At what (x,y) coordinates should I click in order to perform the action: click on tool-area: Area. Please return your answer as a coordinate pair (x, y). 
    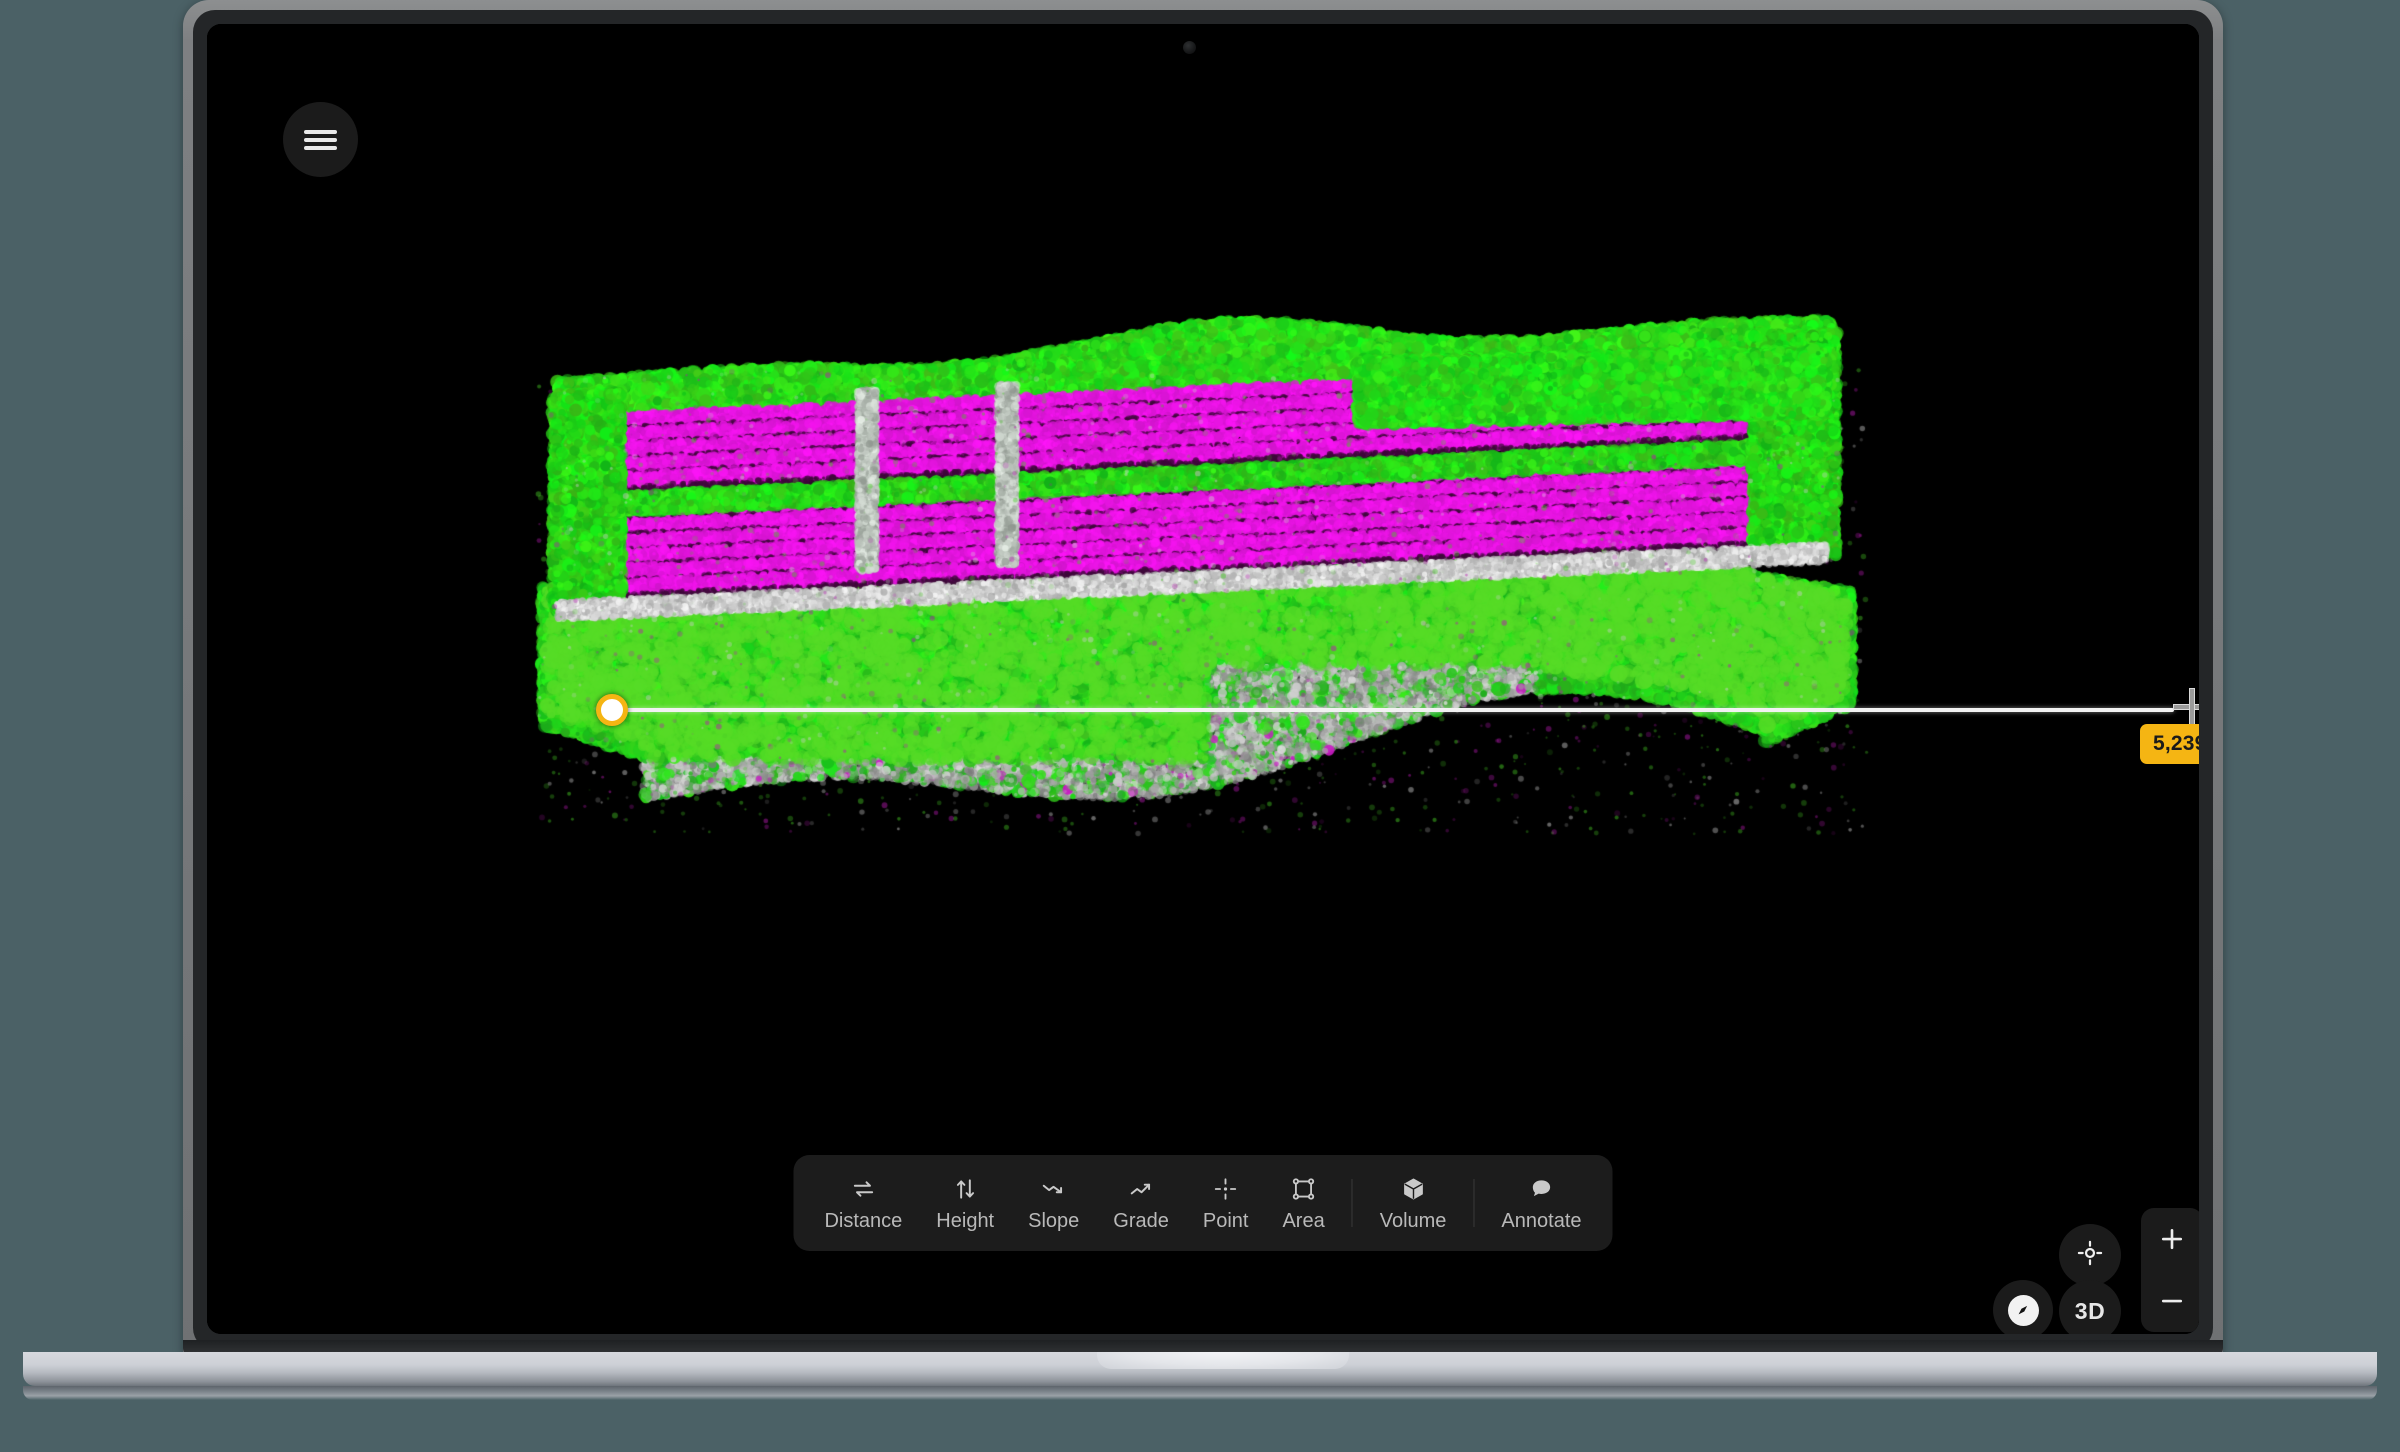
    Looking at the image, I should click on (1303, 1203).